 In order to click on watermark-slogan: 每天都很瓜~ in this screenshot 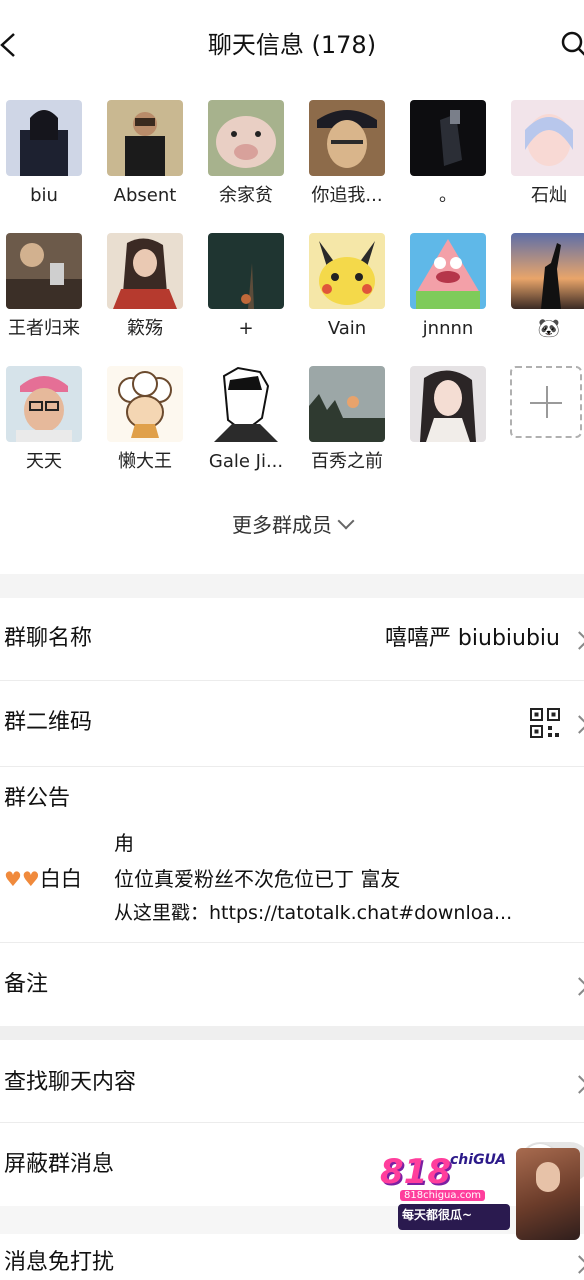, I will do `click(437, 1215)`.